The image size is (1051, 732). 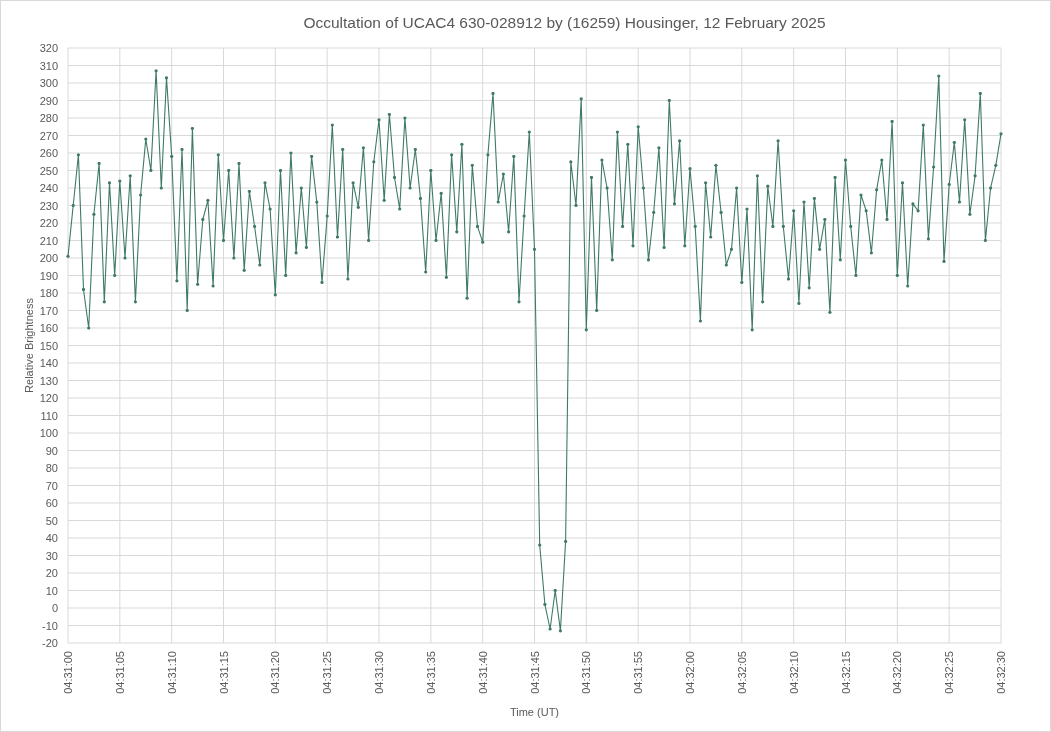 What do you see at coordinates (51, 590) in the screenshot?
I see `y-tick-label: 10` at bounding box center [51, 590].